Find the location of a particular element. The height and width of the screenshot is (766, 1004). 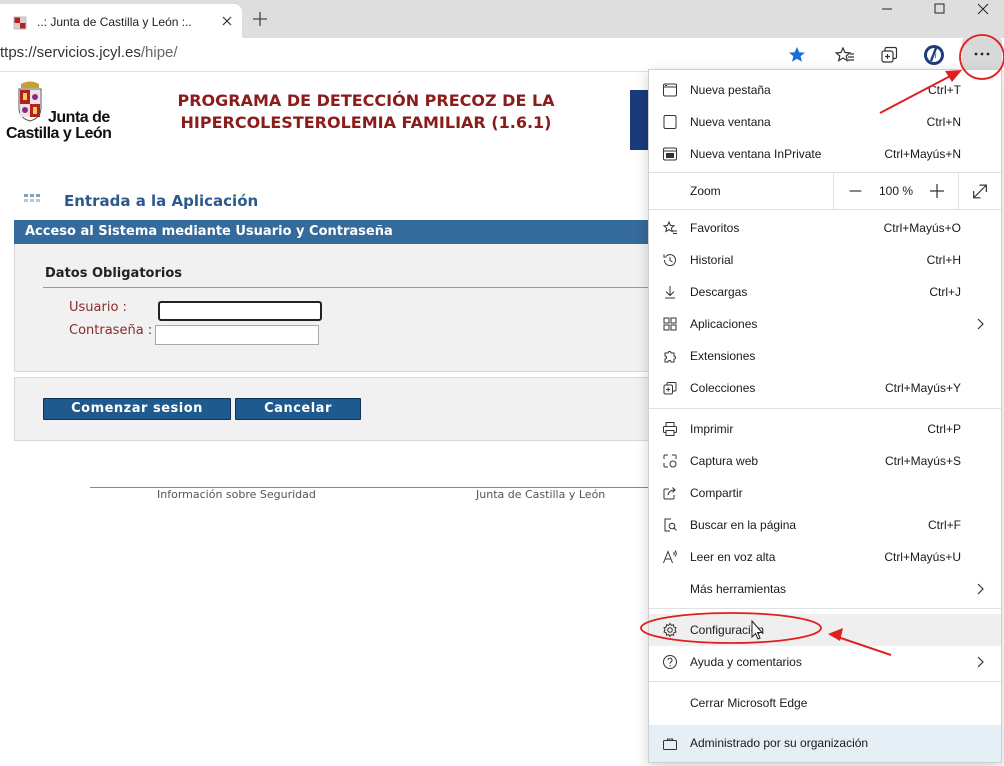

security-info-link: Información sobre Seguridad is located at coordinates (236, 494).